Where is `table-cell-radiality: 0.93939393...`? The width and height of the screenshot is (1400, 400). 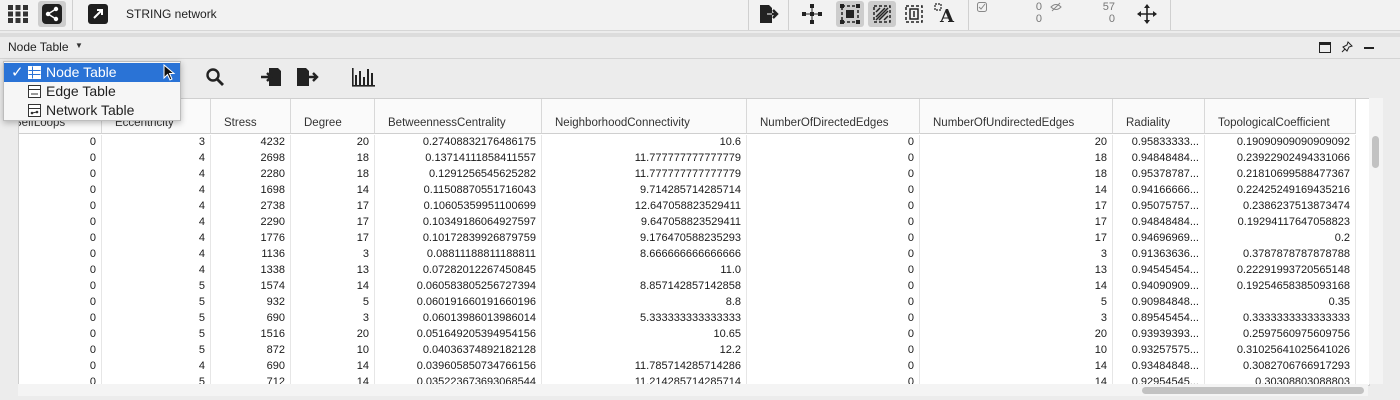
table-cell-radiality: 0.93939393... is located at coordinates (1159, 335).